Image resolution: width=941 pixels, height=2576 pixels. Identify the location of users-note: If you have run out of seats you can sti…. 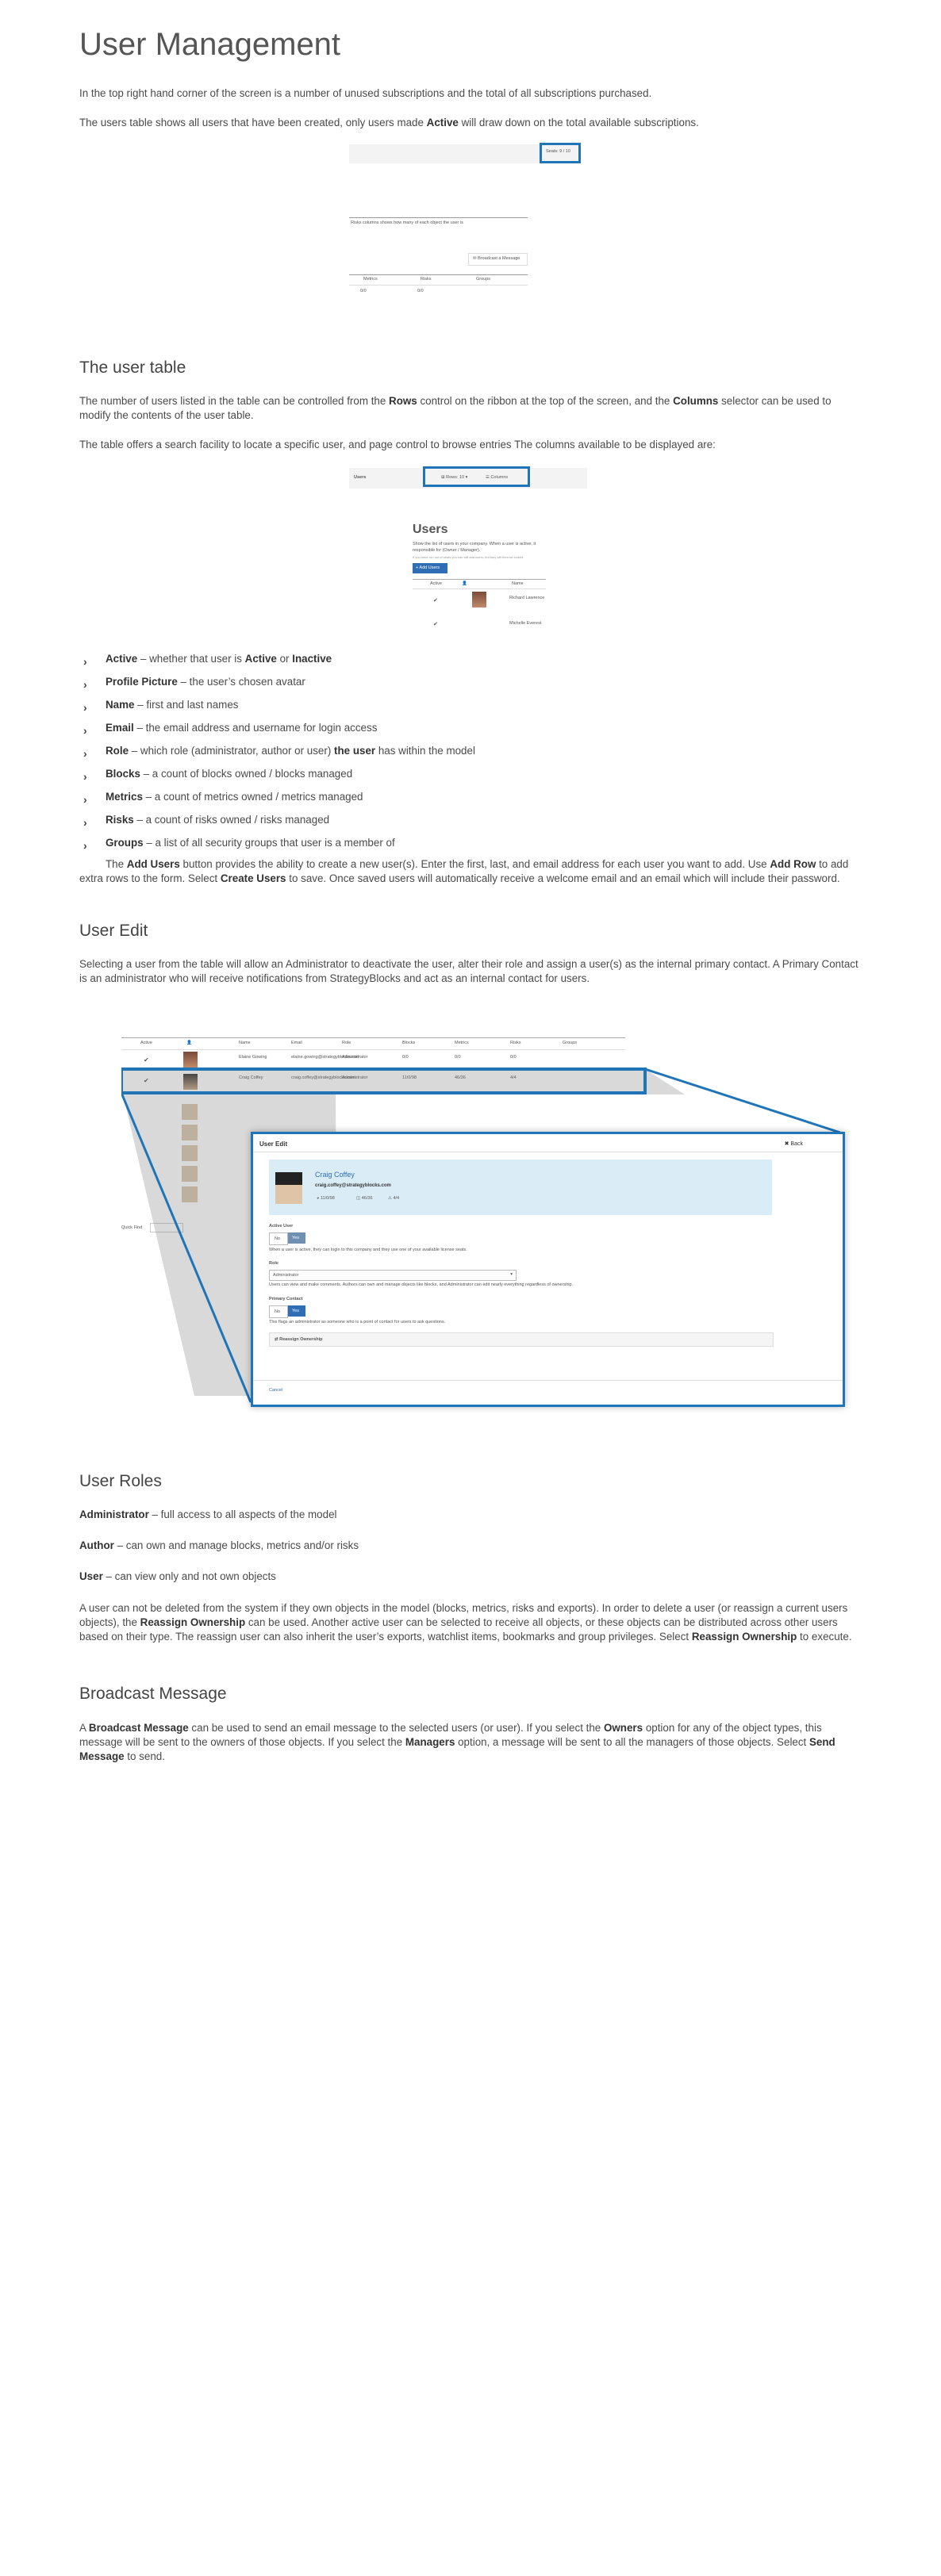
(468, 557).